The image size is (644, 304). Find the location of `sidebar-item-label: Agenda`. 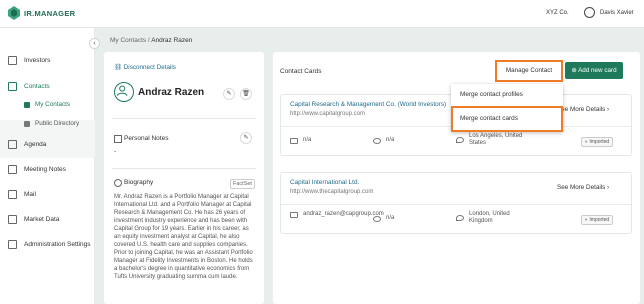

sidebar-item-label: Agenda is located at coordinates (35, 144).